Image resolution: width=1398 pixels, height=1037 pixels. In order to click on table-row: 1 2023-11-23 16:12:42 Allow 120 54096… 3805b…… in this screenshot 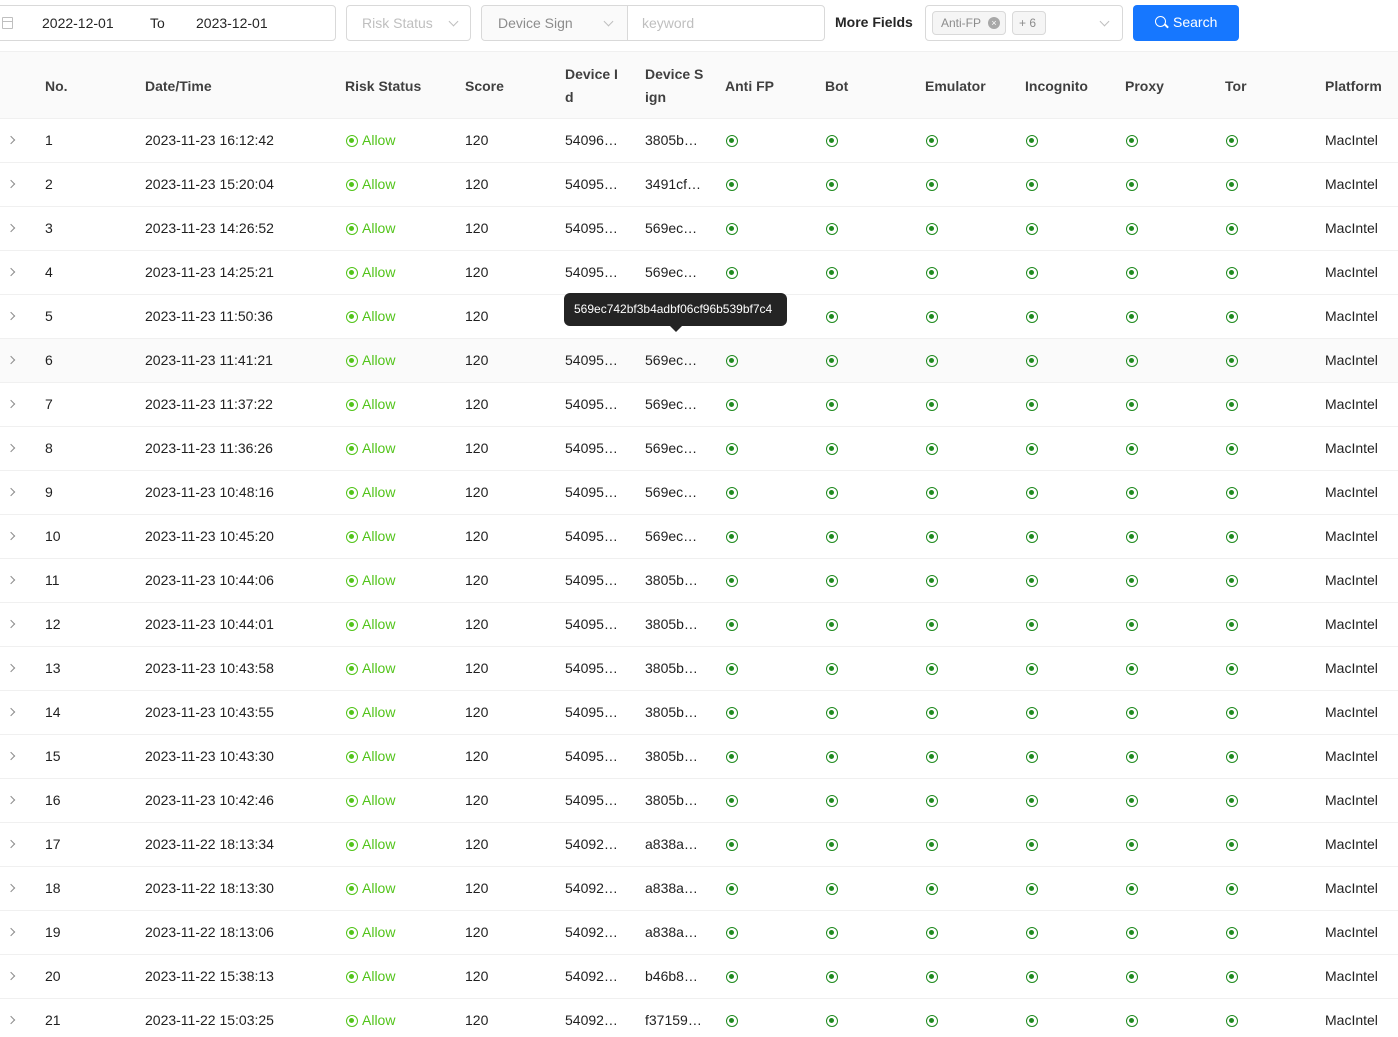, I will do `click(699, 141)`.